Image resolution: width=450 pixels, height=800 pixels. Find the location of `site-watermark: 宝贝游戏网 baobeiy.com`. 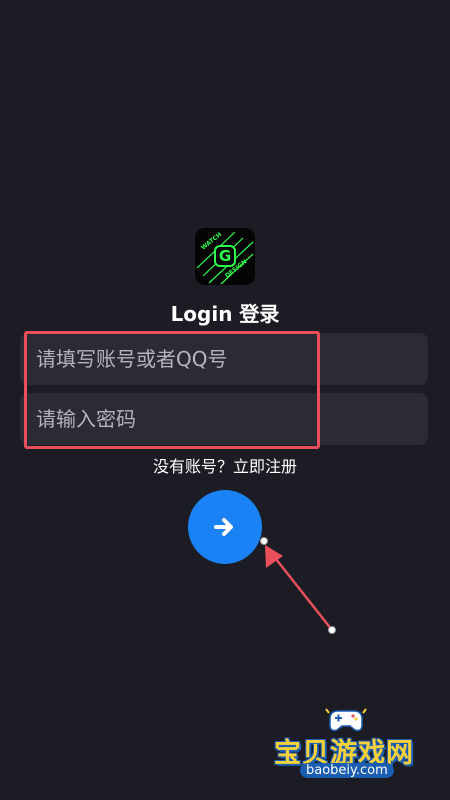

site-watermark: 宝贝游戏网 baobeiy.com is located at coordinates (352, 745).